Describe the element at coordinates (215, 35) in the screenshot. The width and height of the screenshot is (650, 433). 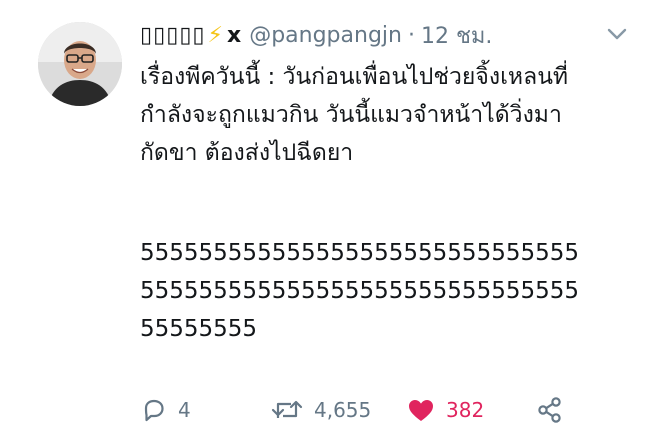
I see `lightning-emoji: ⚡` at that location.